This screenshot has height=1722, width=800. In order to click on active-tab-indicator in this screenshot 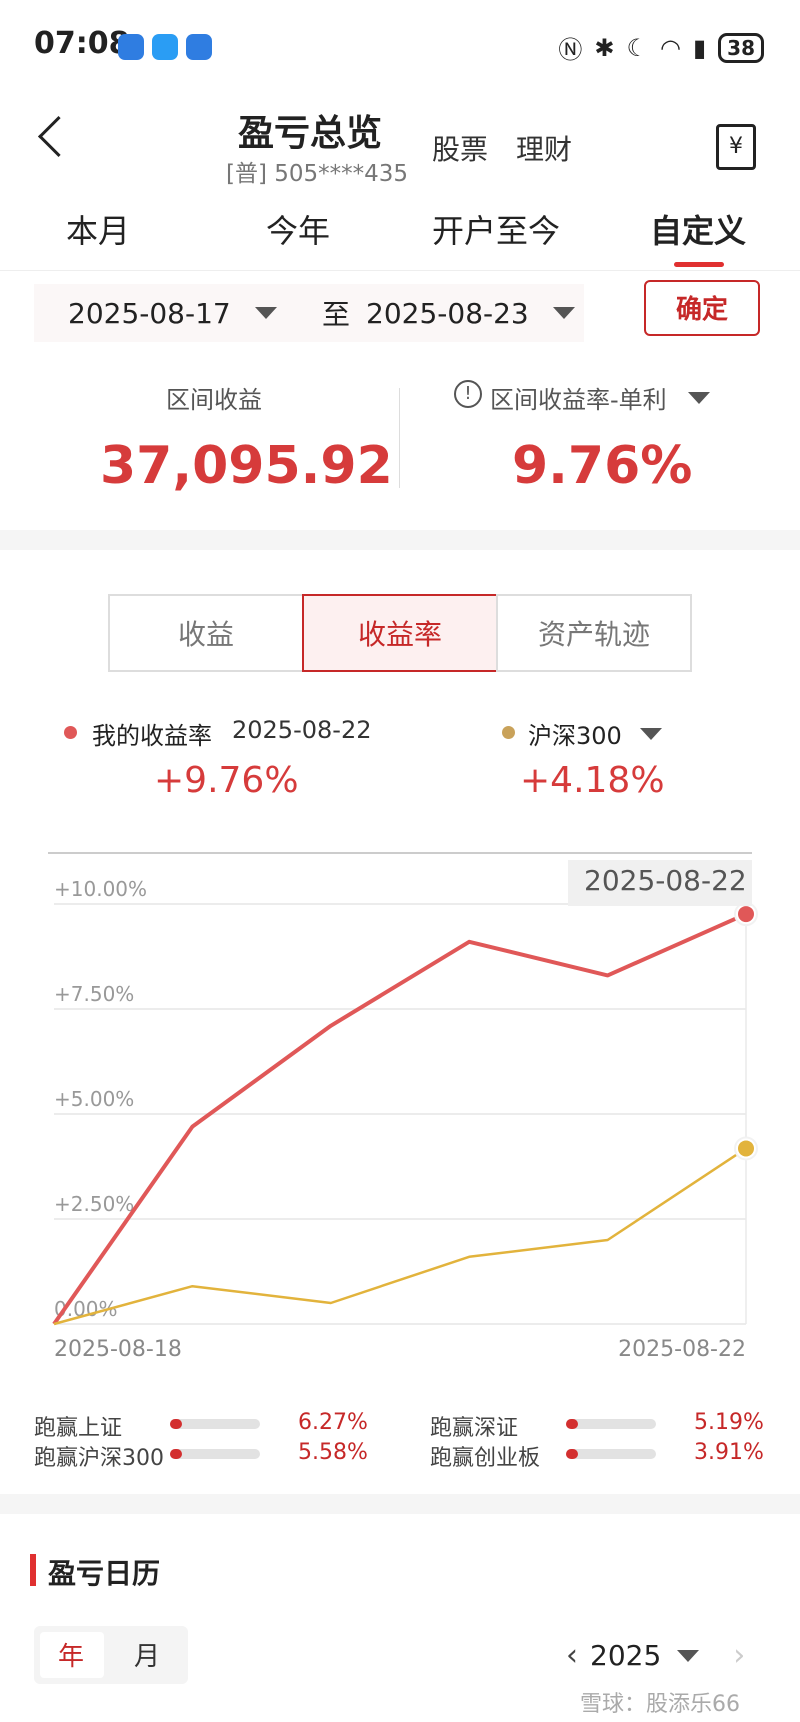, I will do `click(699, 264)`.